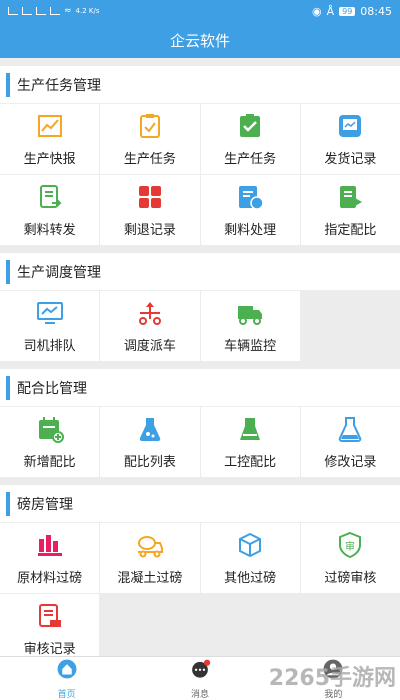 The image size is (400, 700). I want to click on feature-tile: 剩退记录, so click(150, 210).